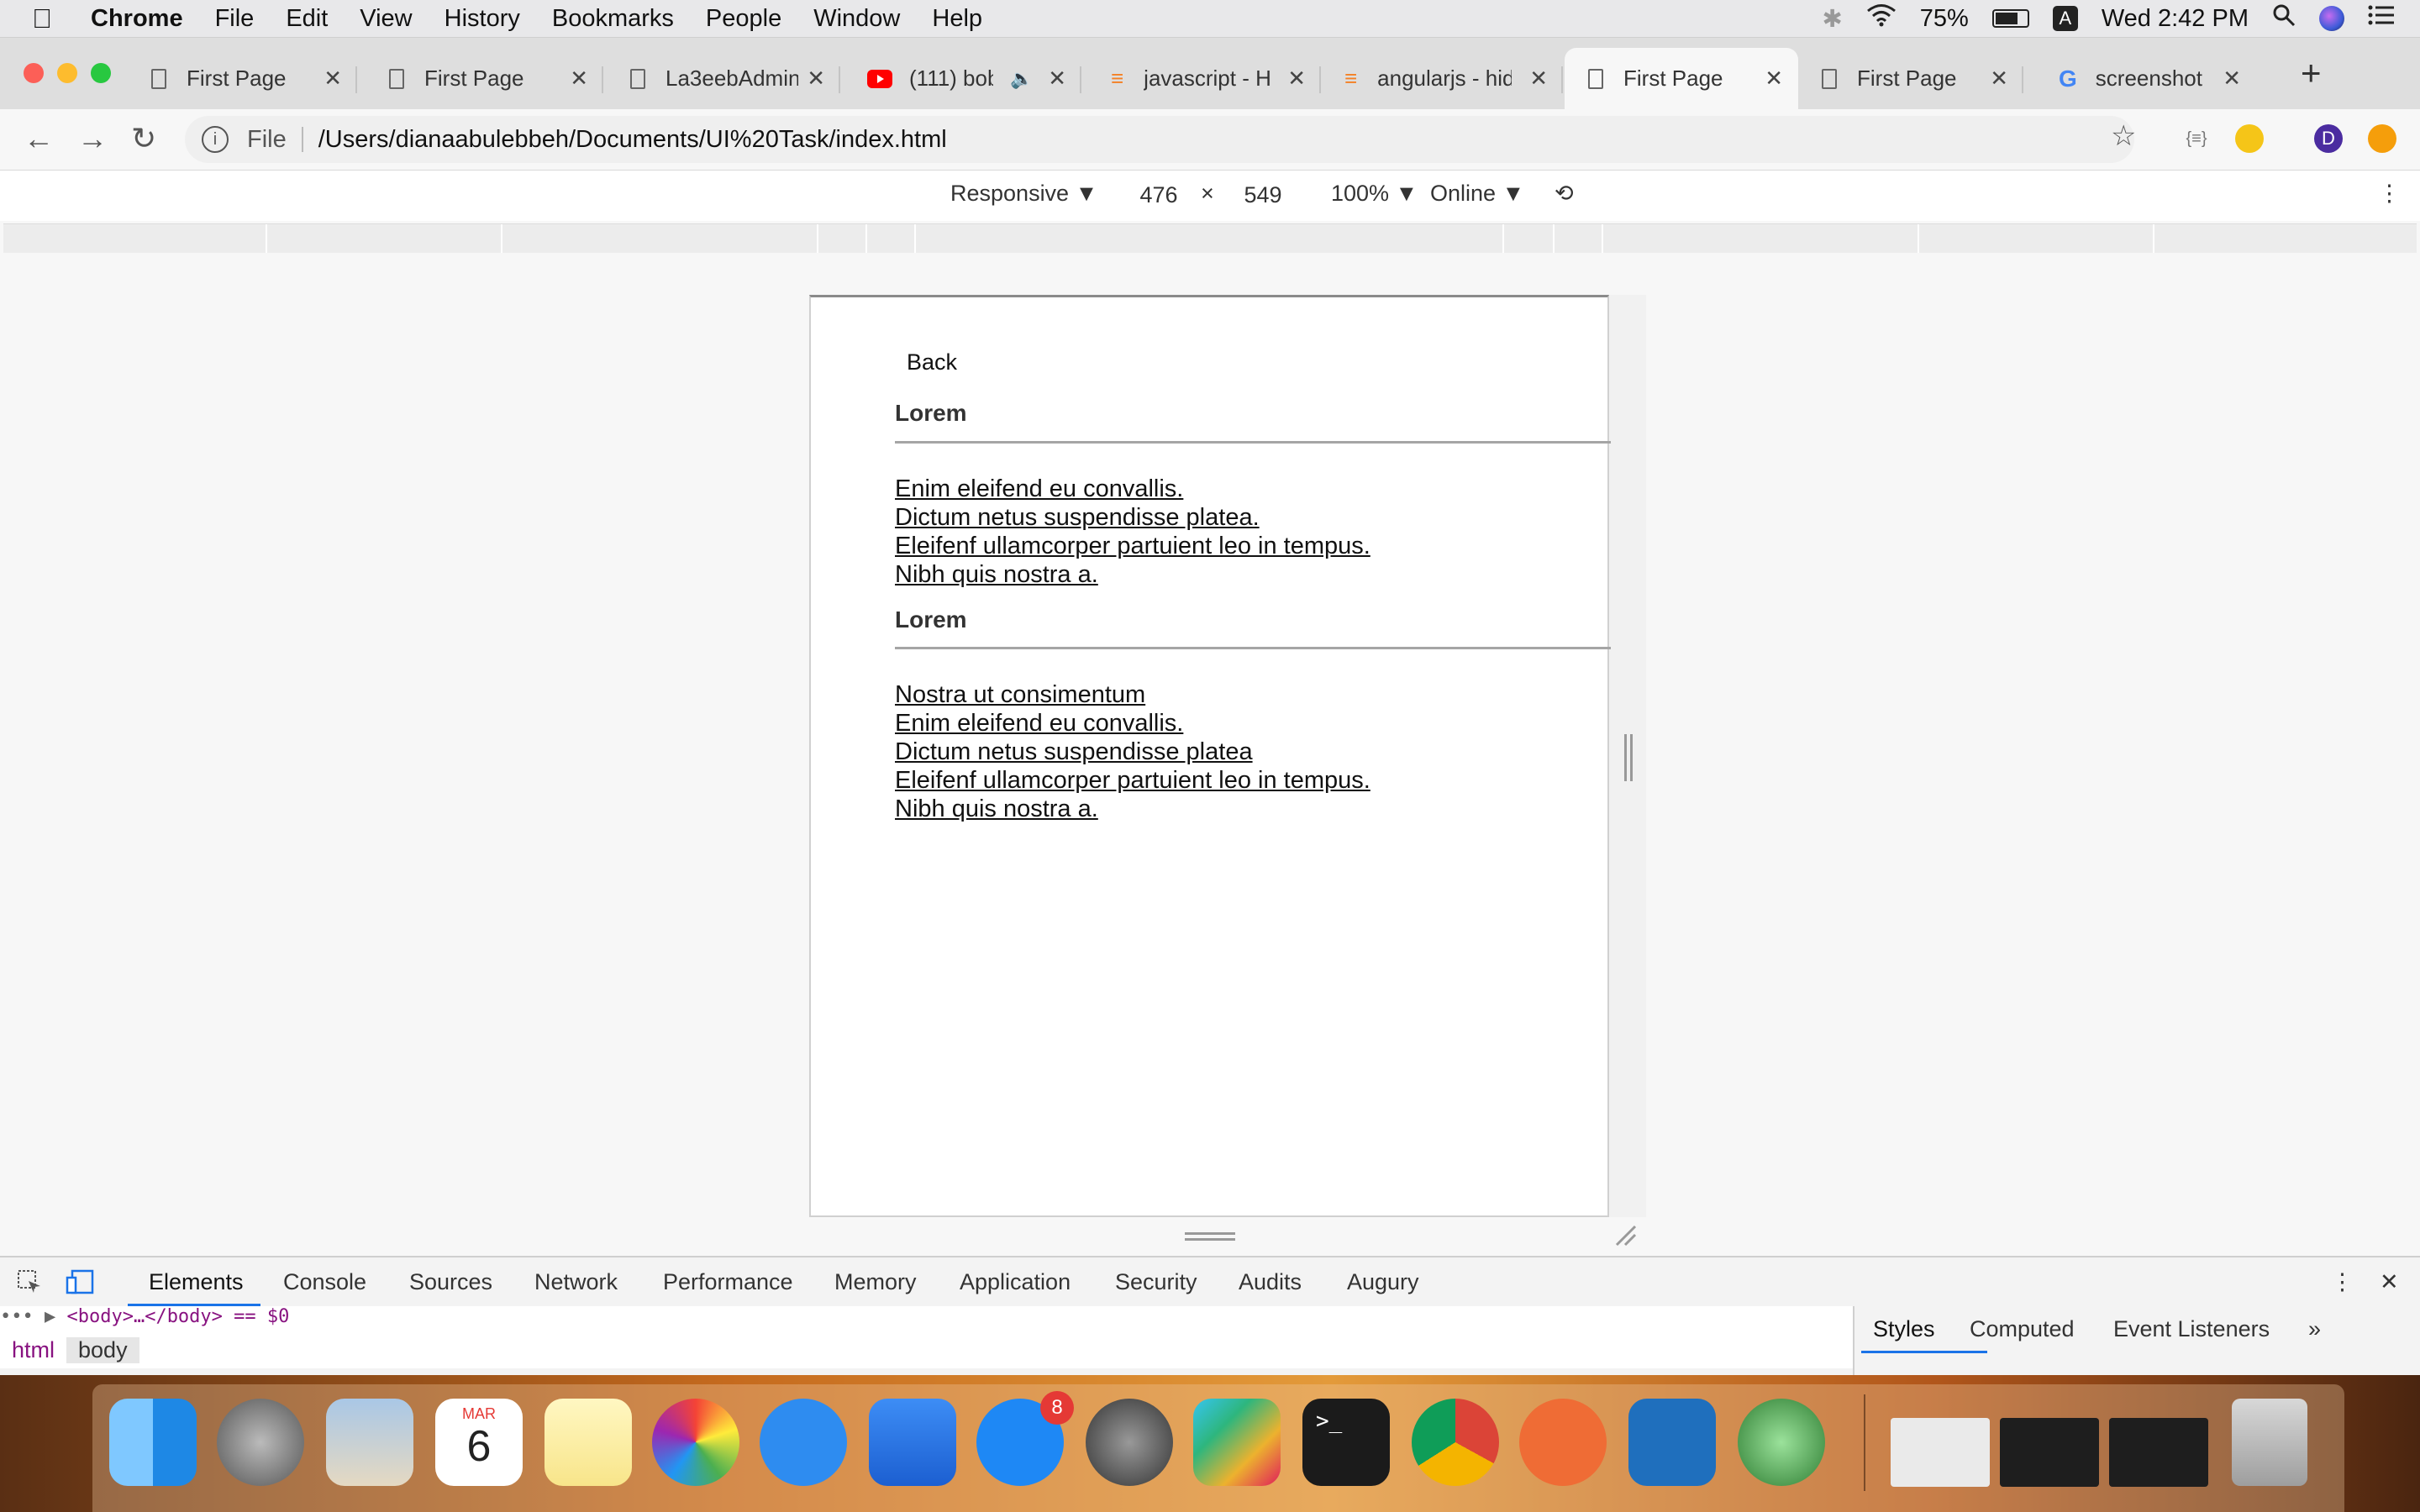 Image resolution: width=2420 pixels, height=1512 pixels. I want to click on network-throttle-select: Online ▼, so click(1477, 194).